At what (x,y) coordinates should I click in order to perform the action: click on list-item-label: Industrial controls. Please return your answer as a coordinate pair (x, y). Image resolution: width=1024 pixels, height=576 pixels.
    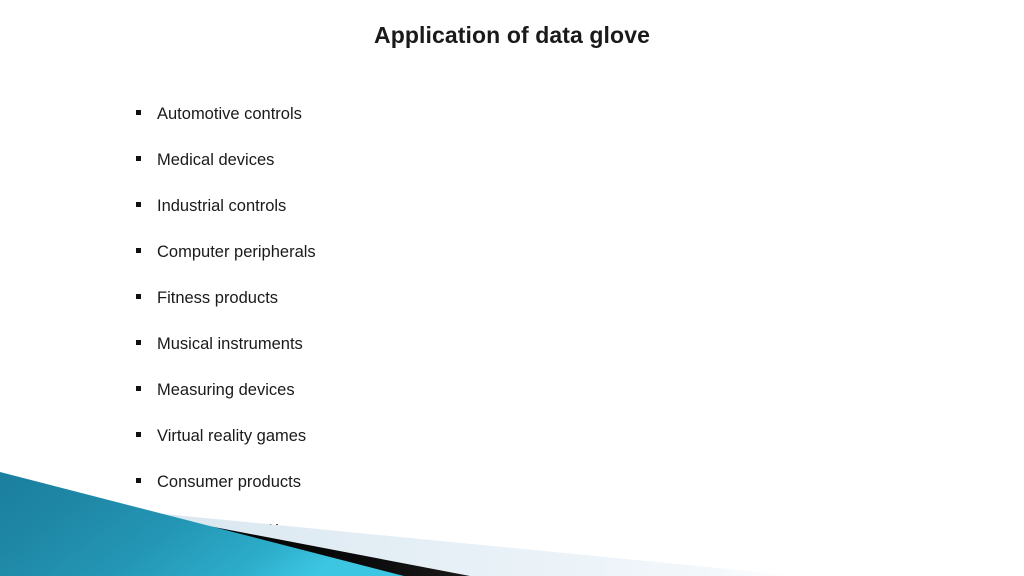
    Looking at the image, I should click on (222, 206).